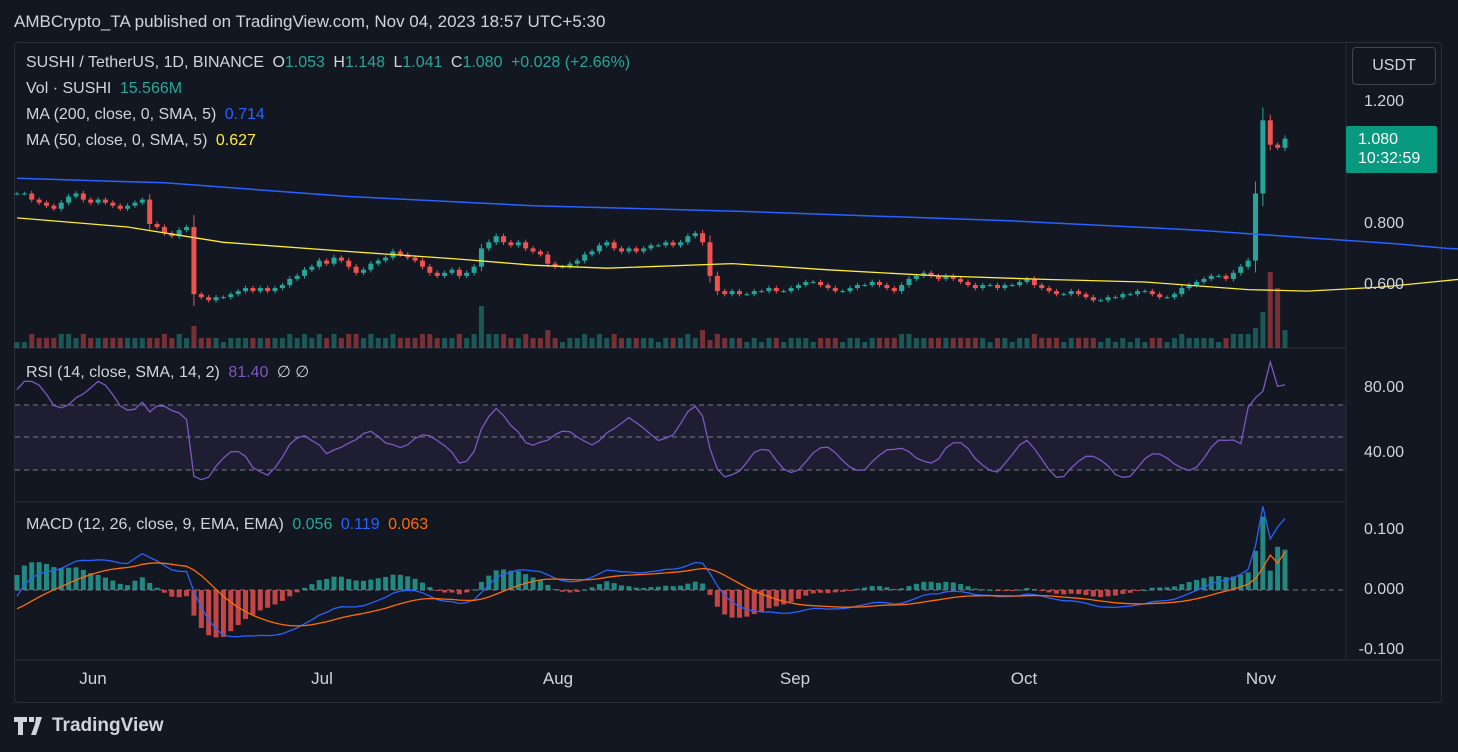 The image size is (1458, 752). What do you see at coordinates (89, 726) in the screenshot?
I see `tradingview-logo: TradingView` at bounding box center [89, 726].